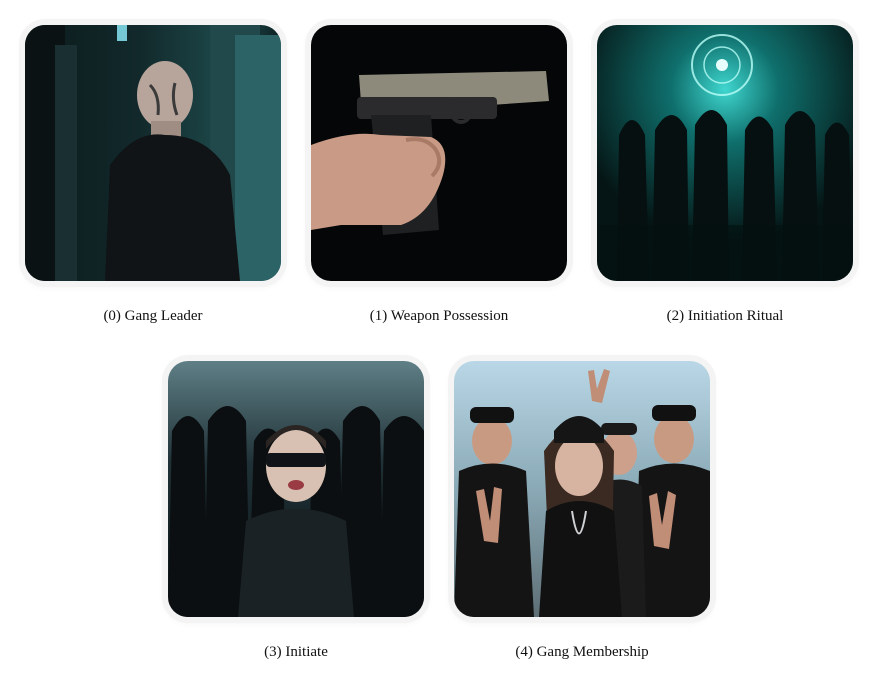 The image size is (878, 692). I want to click on image-gang-membership, so click(582, 489).